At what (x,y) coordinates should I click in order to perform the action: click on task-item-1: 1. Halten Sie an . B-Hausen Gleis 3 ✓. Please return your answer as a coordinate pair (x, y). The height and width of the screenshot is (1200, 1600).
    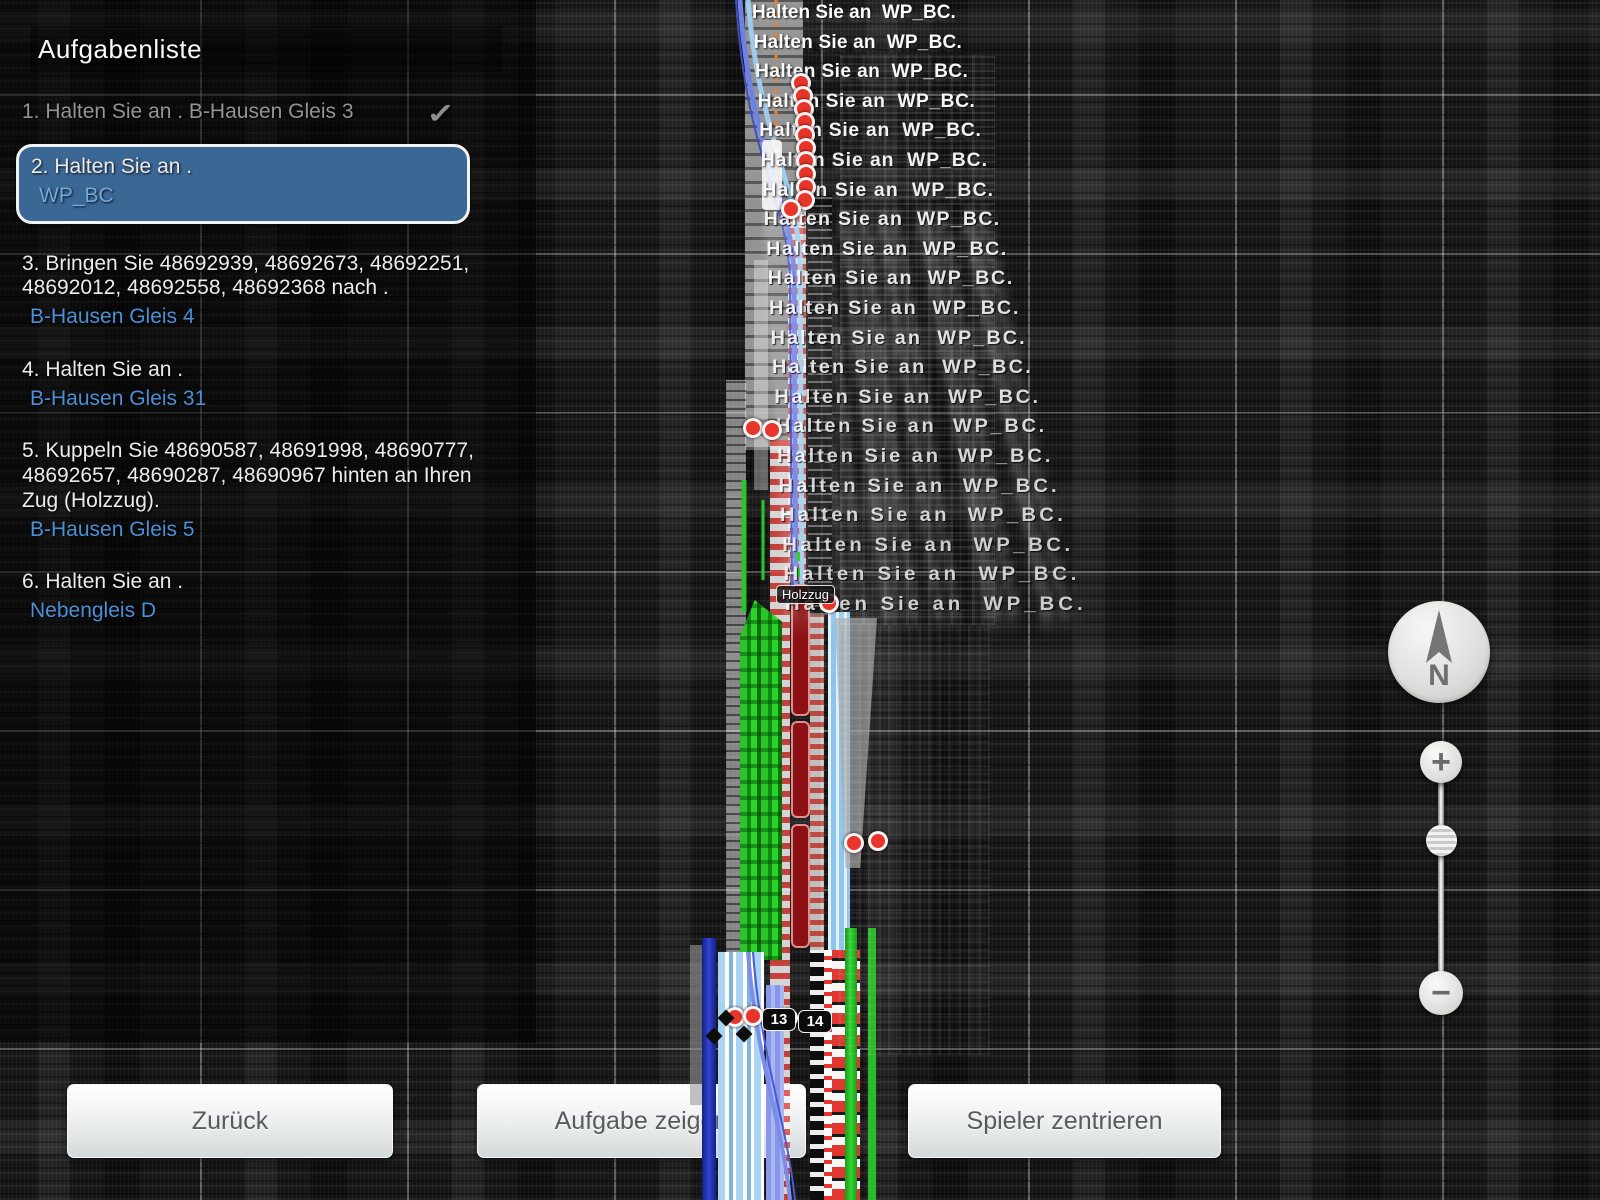
    Looking at the image, I should click on (248, 114).